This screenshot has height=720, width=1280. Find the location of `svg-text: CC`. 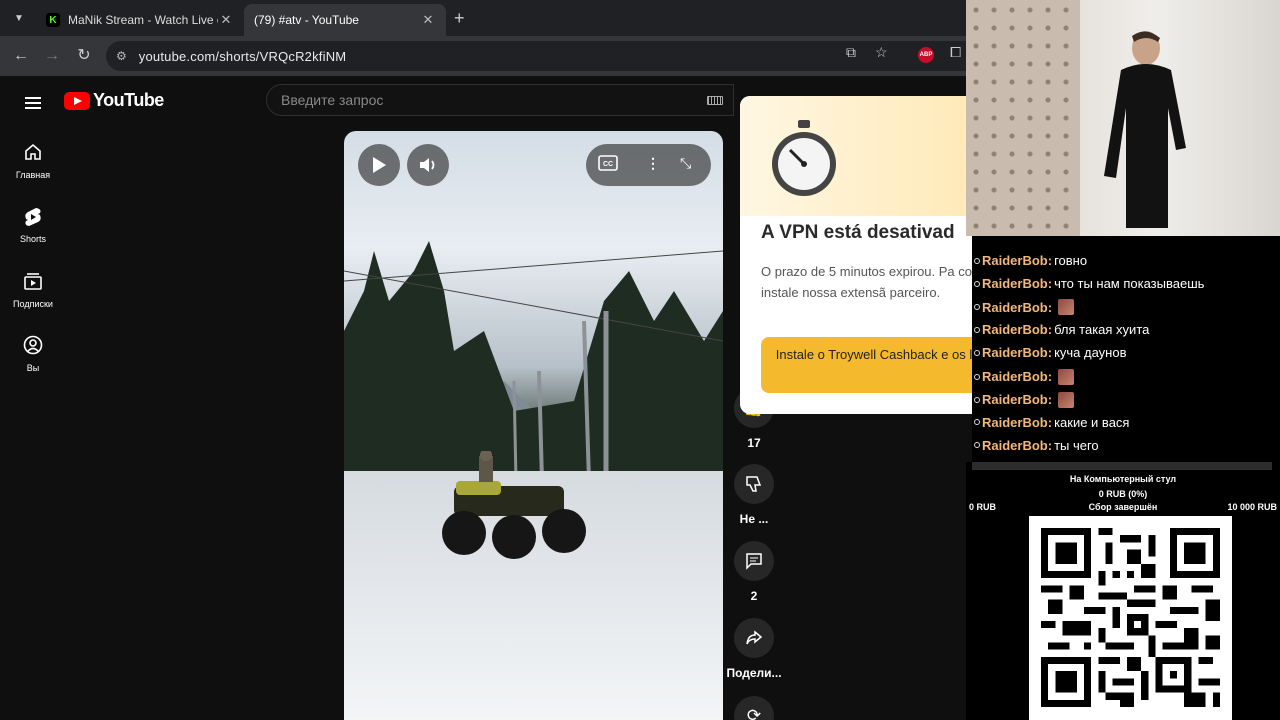

svg-text: CC is located at coordinates (608, 164).